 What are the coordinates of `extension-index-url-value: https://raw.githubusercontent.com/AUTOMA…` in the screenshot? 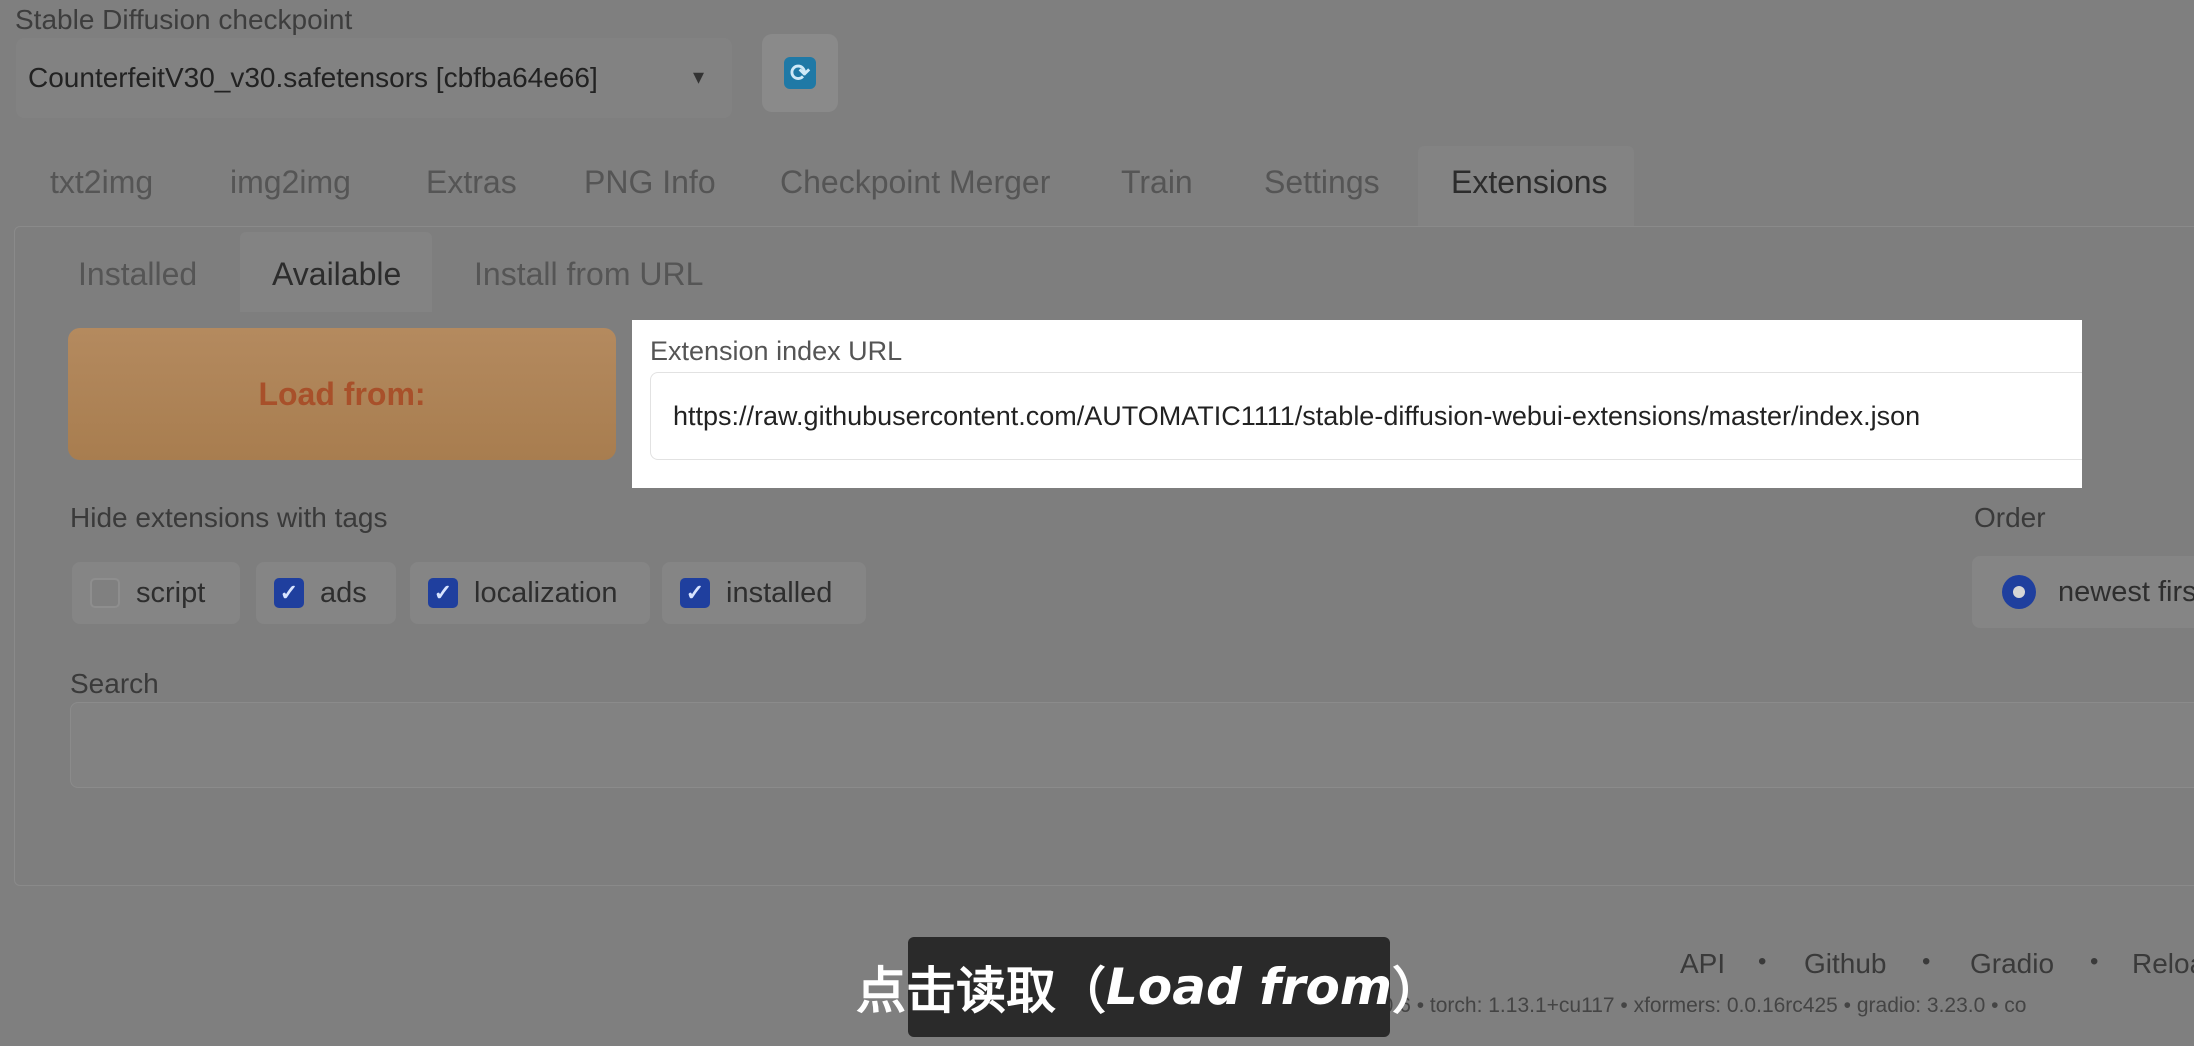 It's located at (1297, 415).